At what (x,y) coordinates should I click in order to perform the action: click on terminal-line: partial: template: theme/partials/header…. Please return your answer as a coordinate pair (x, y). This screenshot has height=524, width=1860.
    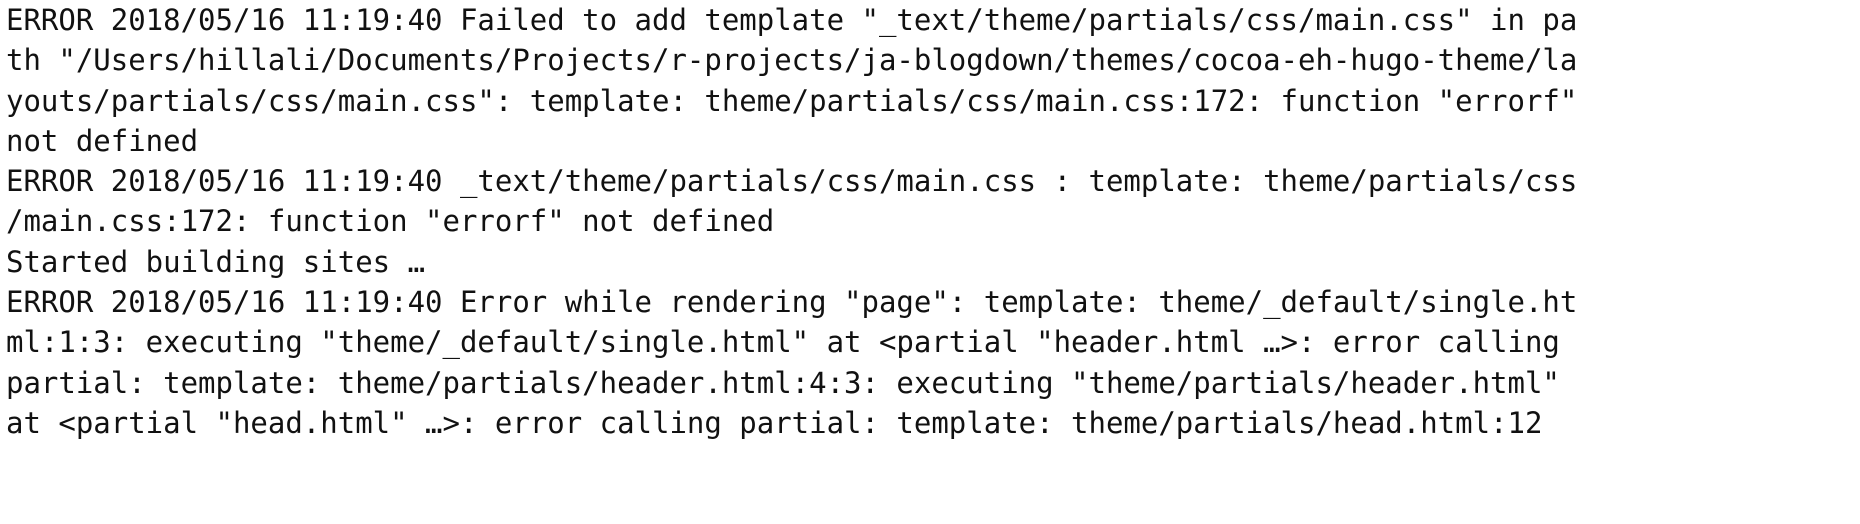
    Looking at the image, I should click on (783, 382).